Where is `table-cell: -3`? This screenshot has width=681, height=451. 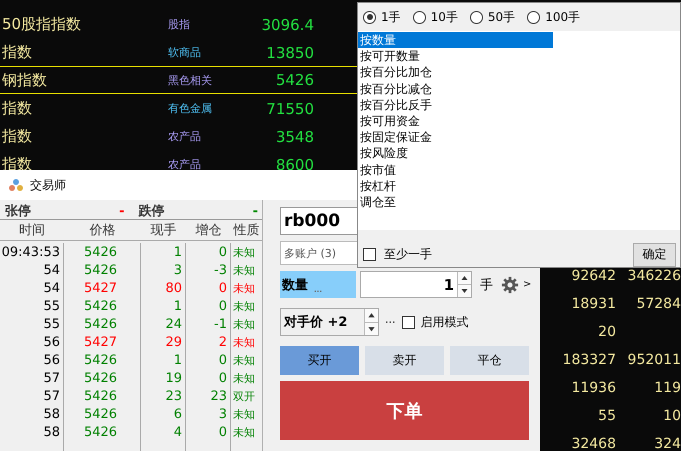 table-cell: -3 is located at coordinates (208, 270).